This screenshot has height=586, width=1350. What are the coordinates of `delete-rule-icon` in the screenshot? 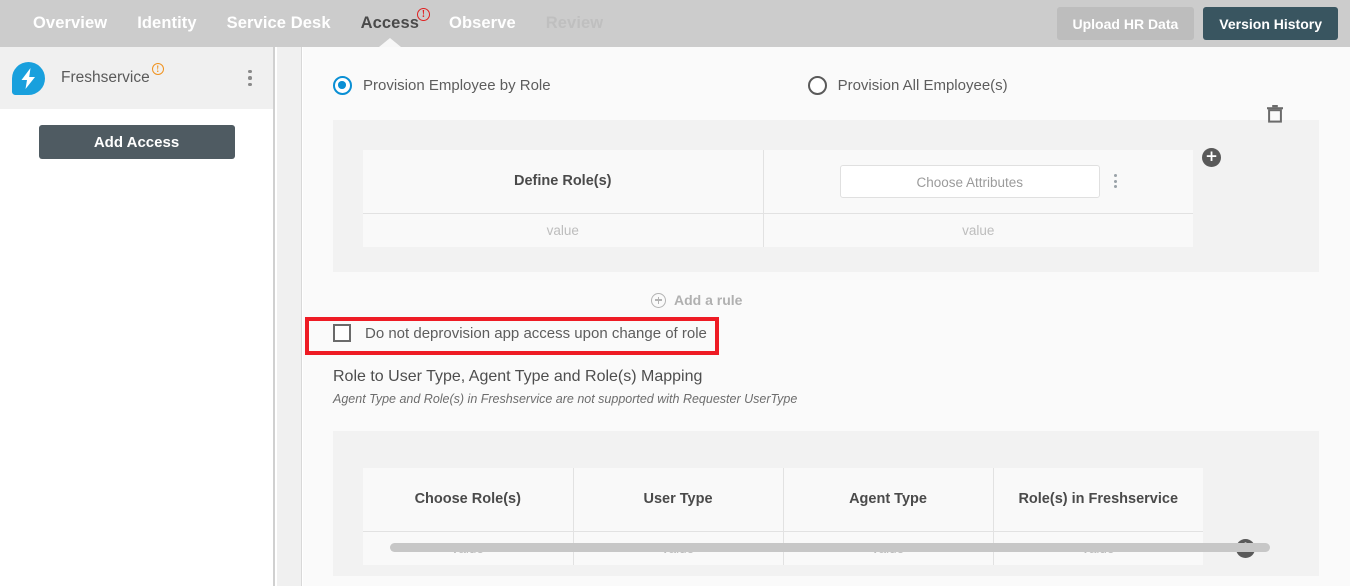 It's located at (1275, 116).